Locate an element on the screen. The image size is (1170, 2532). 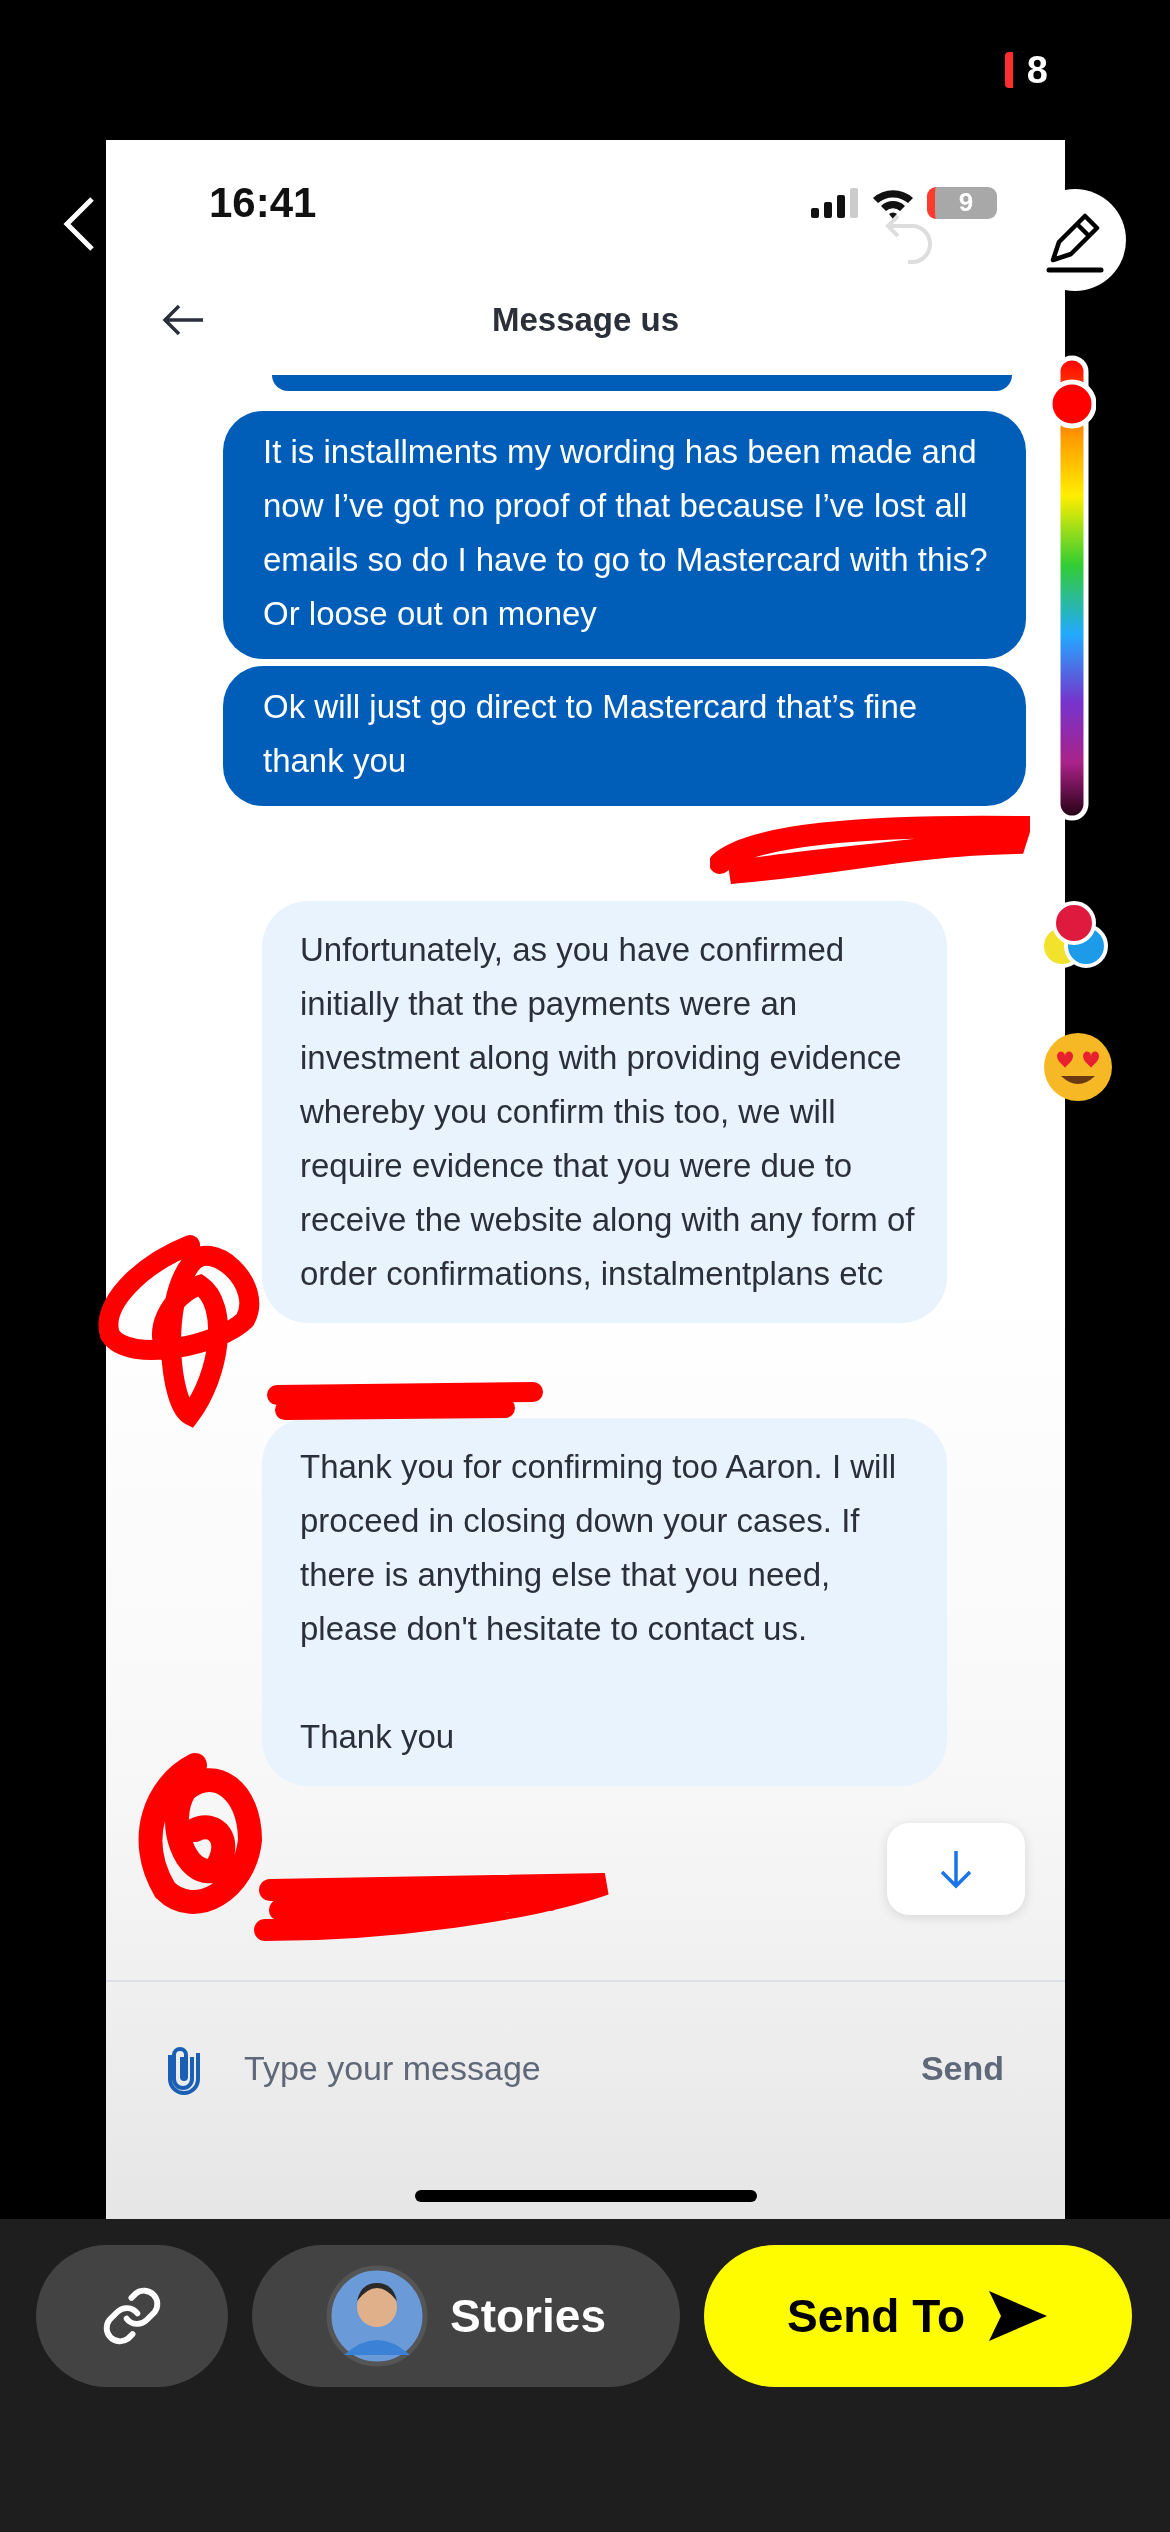
counter-mark is located at coordinates (1008, 70).